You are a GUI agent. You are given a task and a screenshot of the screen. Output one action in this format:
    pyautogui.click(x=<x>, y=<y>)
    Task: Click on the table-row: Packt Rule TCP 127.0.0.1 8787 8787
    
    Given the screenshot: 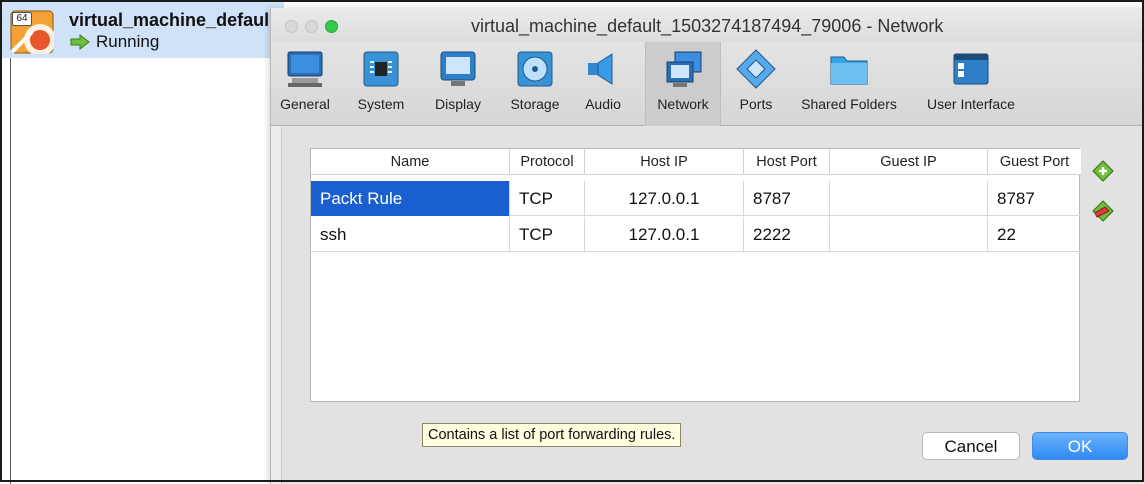 What is the action you would take?
    pyautogui.click(x=696, y=198)
    